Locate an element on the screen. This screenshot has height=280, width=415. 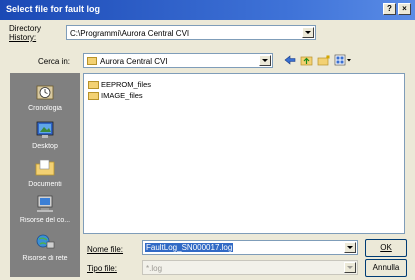
file-type-label: Tipo file: is located at coordinates (102, 268).